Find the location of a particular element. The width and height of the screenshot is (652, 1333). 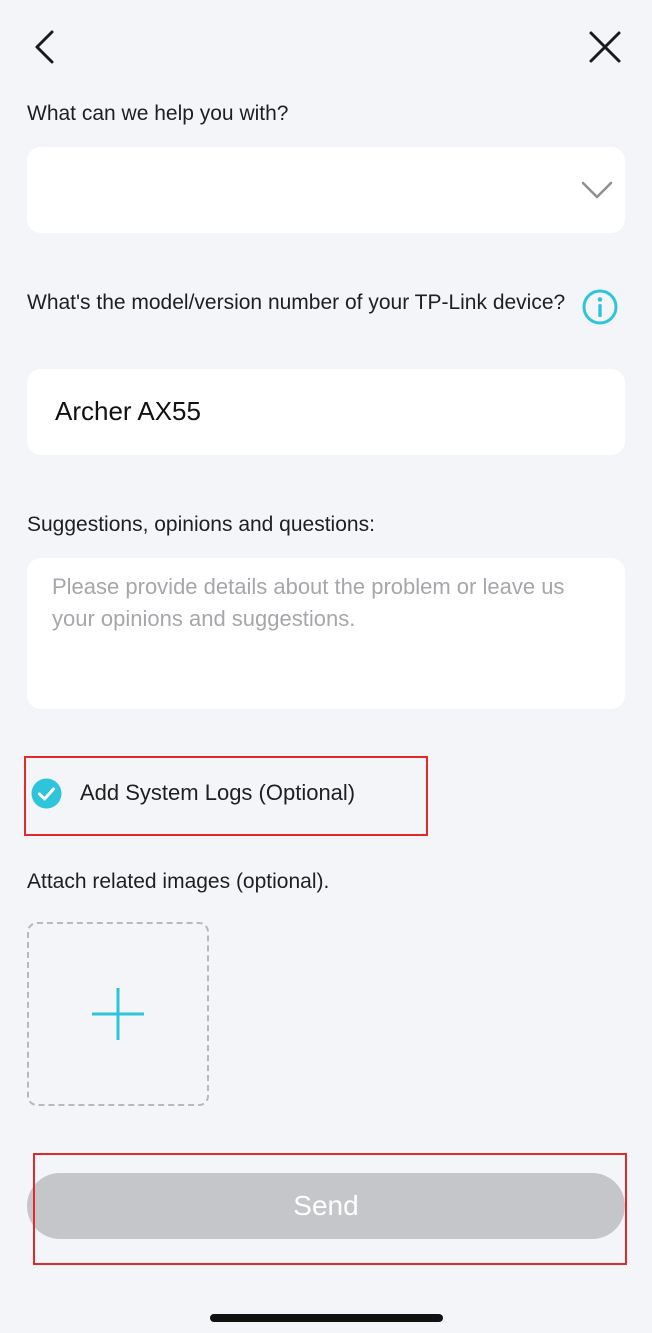

info-button is located at coordinates (600, 307).